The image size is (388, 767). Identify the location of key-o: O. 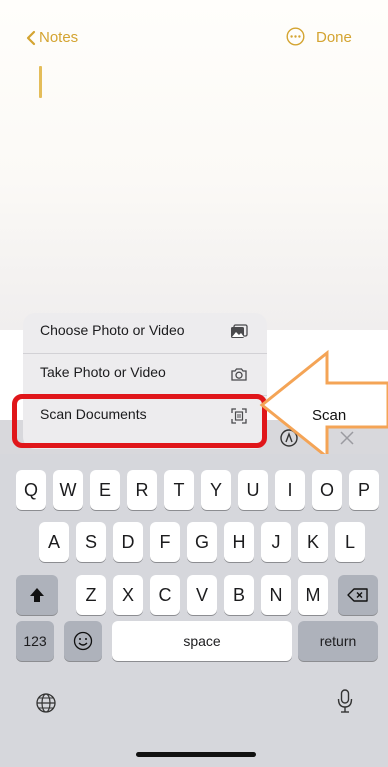
(327, 490).